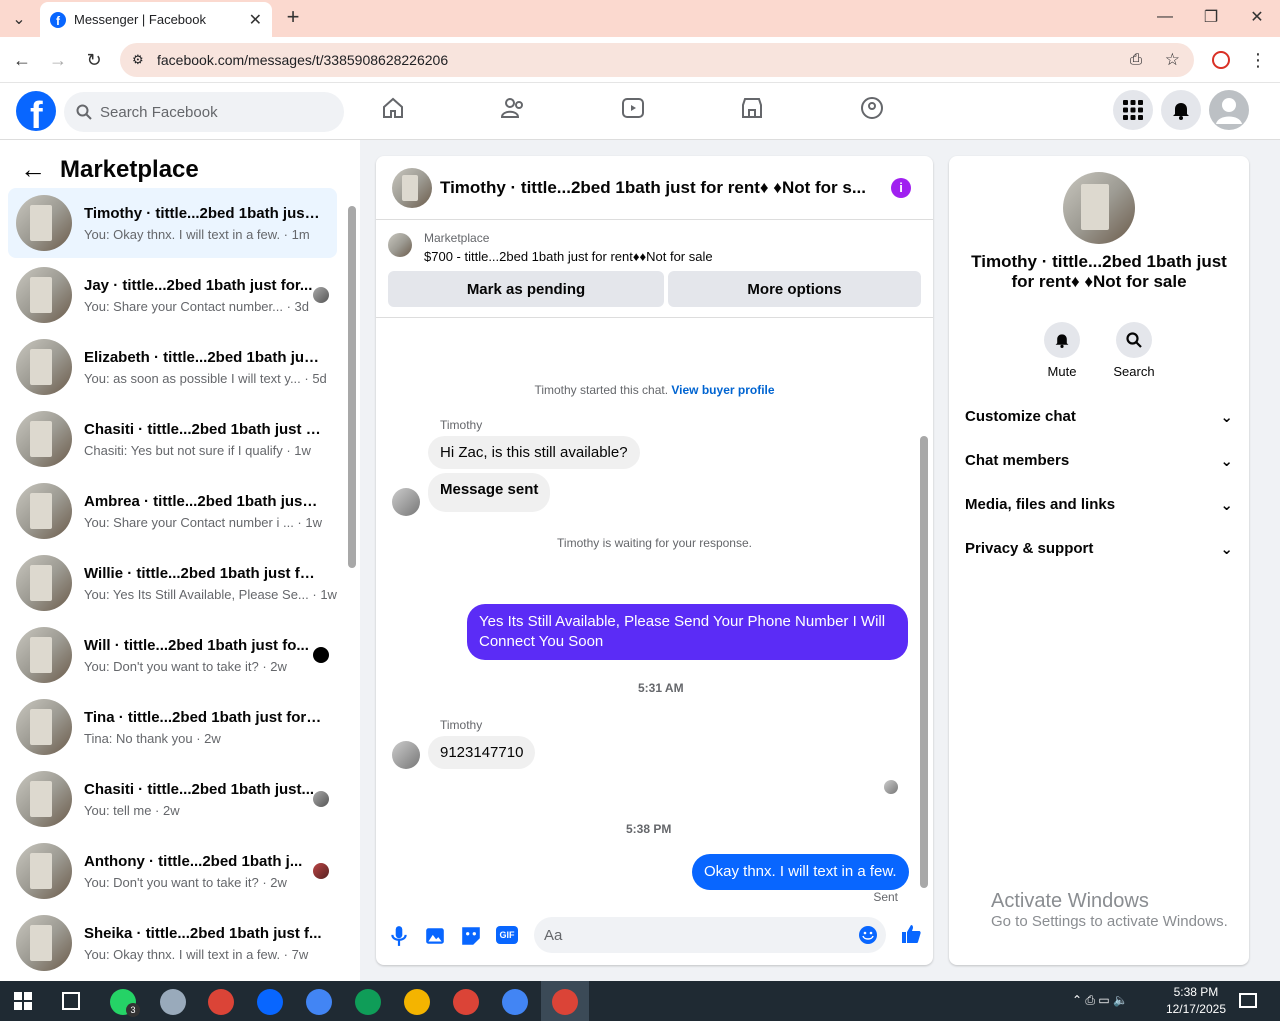 The image size is (1280, 1021). What do you see at coordinates (1100, 1000) in the screenshot?
I see `tray-icons: ⌃ ⎙ ▭ 🔈` at bounding box center [1100, 1000].